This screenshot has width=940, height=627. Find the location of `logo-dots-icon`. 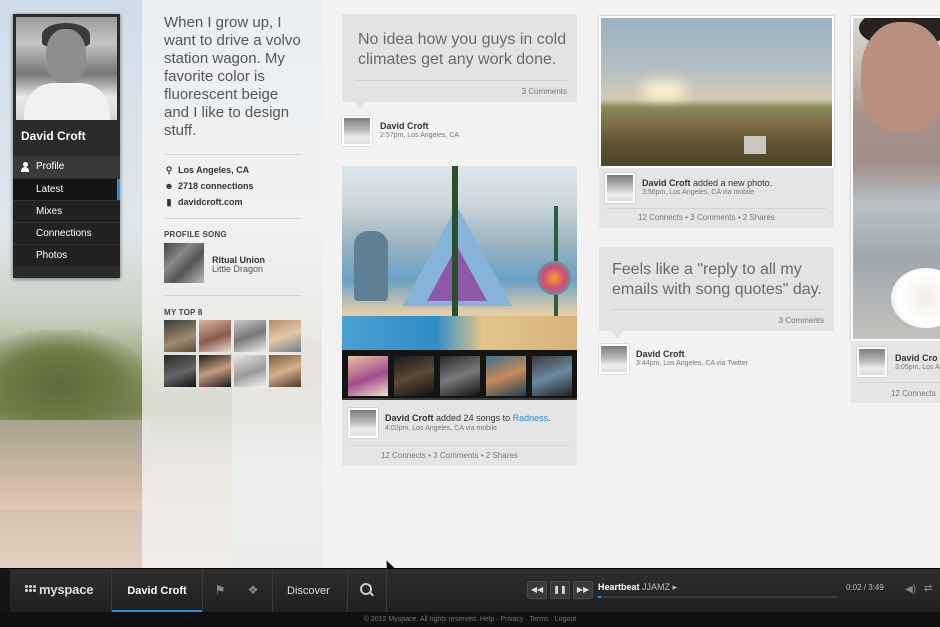

logo-dots-icon is located at coordinates (31, 589).